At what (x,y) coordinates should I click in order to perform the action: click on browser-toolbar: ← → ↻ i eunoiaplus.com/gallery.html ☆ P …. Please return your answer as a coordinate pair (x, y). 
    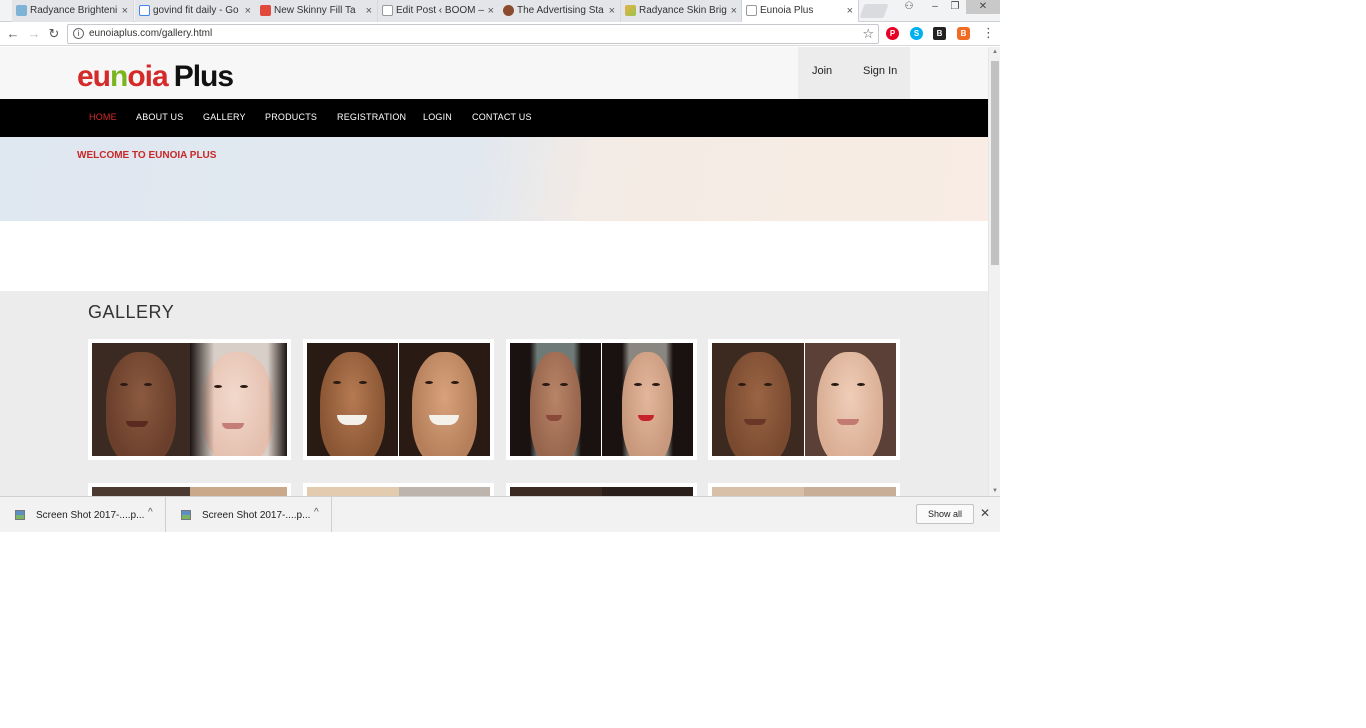
    Looking at the image, I should click on (500, 34).